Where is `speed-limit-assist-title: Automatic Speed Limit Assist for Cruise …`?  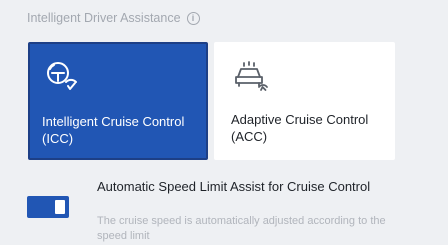
speed-limit-assist-title: Automatic Speed Limit Assist for Cruise … is located at coordinates (234, 186).